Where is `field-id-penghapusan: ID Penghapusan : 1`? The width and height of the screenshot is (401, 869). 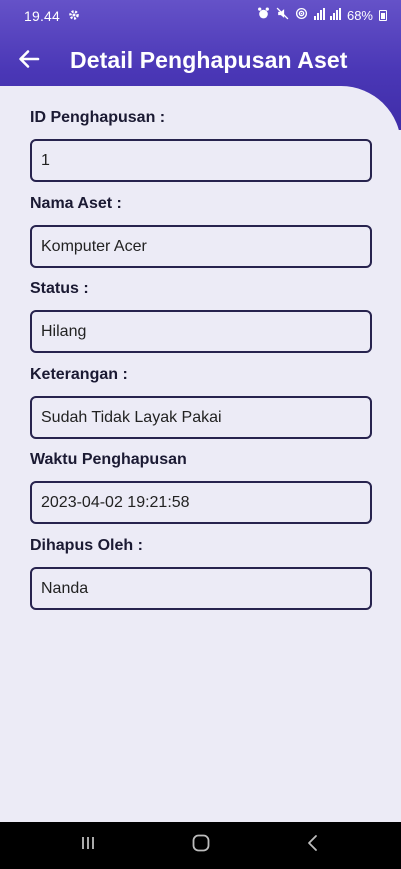
field-id-penghapusan: ID Penghapusan : 1 is located at coordinates (201, 145).